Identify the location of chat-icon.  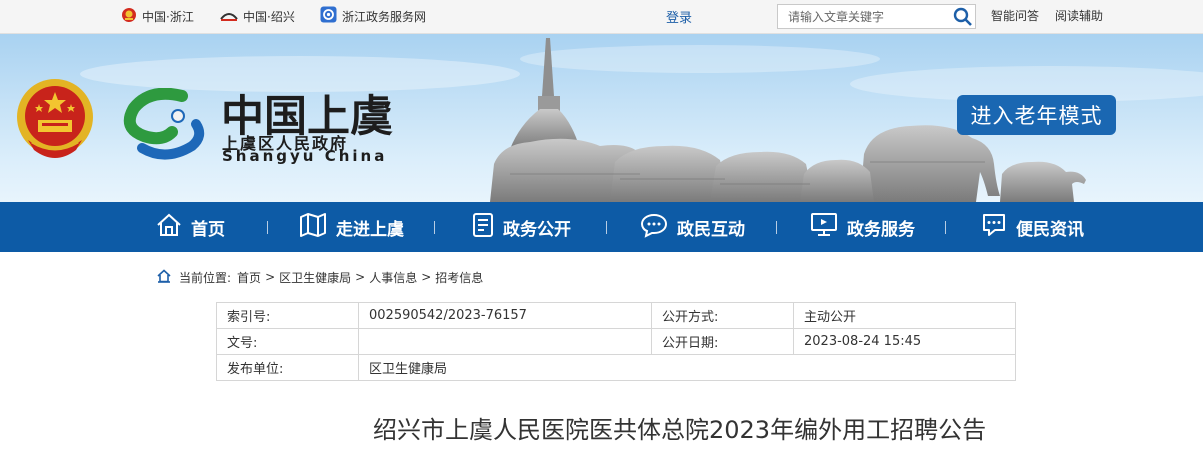
(654, 227).